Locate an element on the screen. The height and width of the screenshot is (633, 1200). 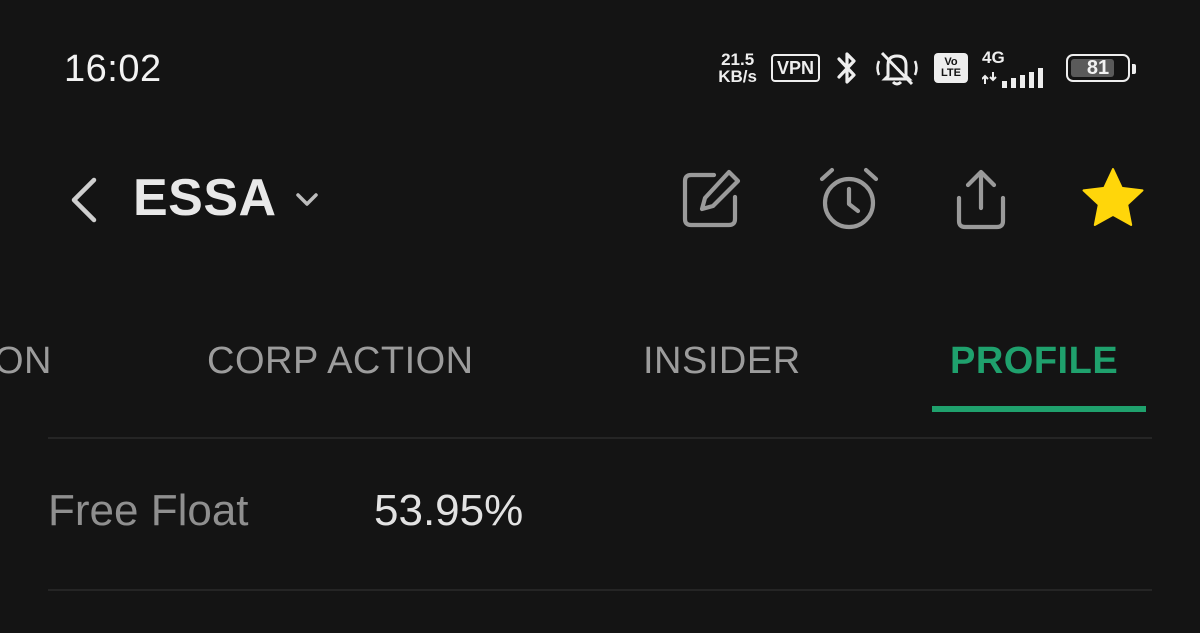
share-button is located at coordinates (981, 199).